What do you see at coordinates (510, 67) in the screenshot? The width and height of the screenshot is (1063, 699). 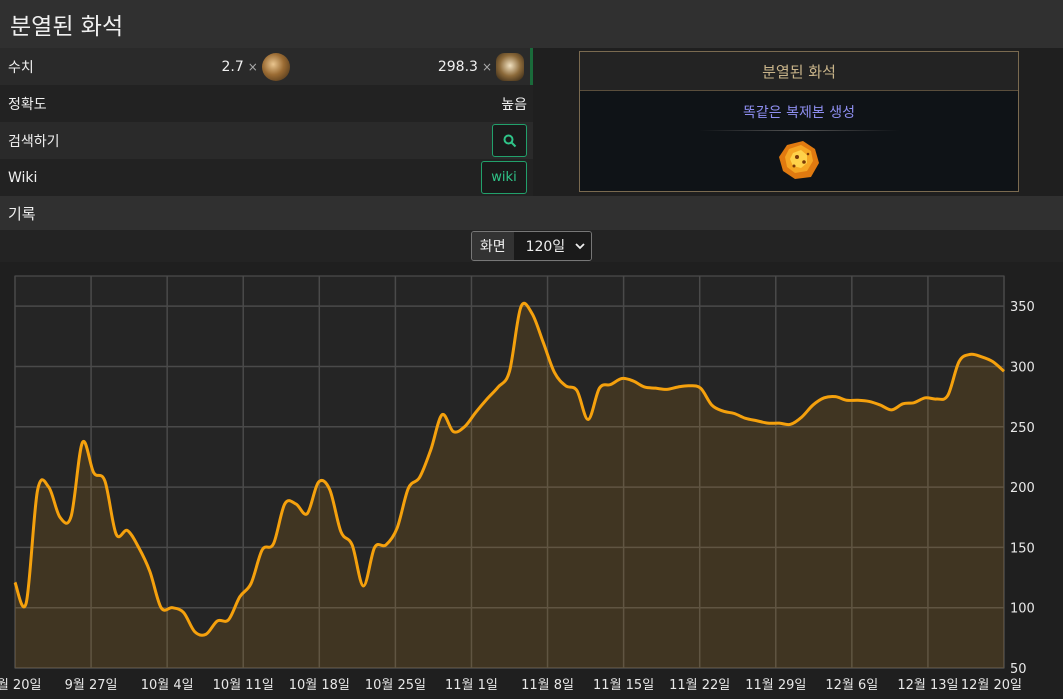 I see `divine-orb-icon` at bounding box center [510, 67].